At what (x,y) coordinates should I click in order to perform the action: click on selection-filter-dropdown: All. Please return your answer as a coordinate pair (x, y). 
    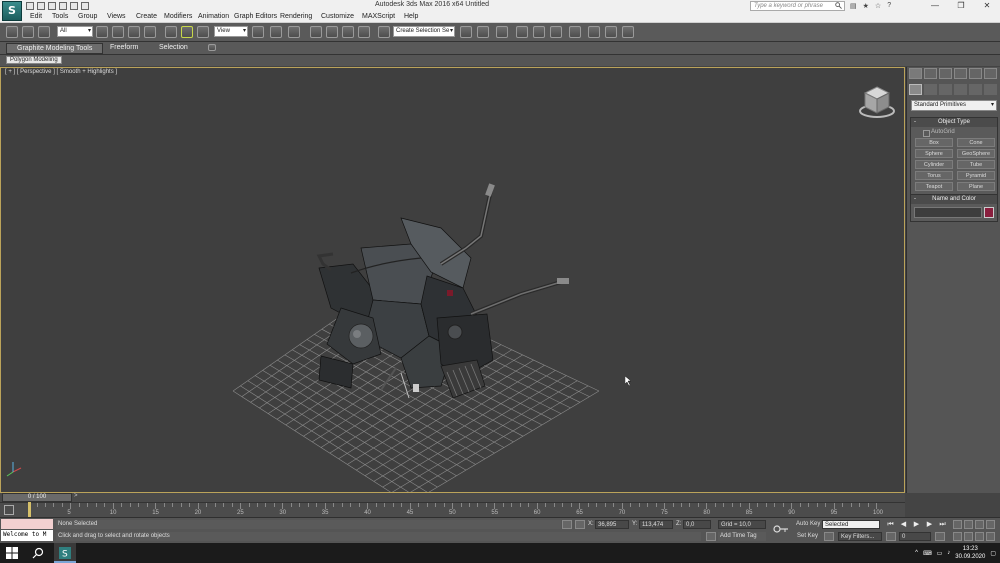
    Looking at the image, I should click on (75, 31).